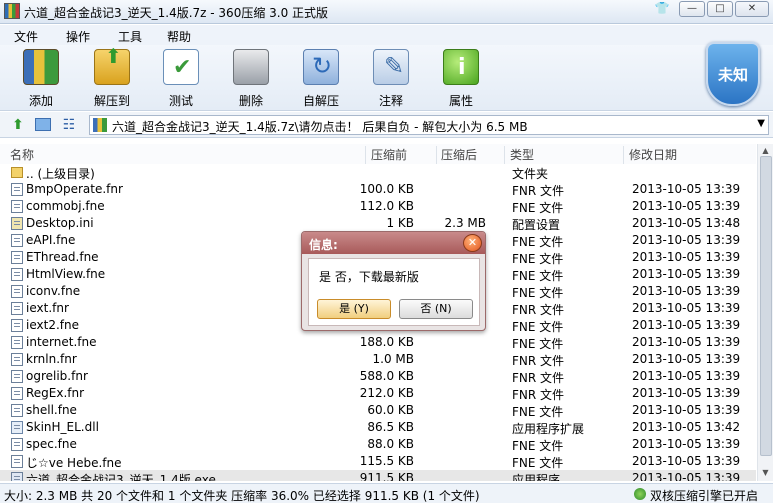 The height and width of the screenshot is (503, 773). What do you see at coordinates (686, 223) in the screenshot?
I see `file-date: 2013-10-05 13:48` at bounding box center [686, 223].